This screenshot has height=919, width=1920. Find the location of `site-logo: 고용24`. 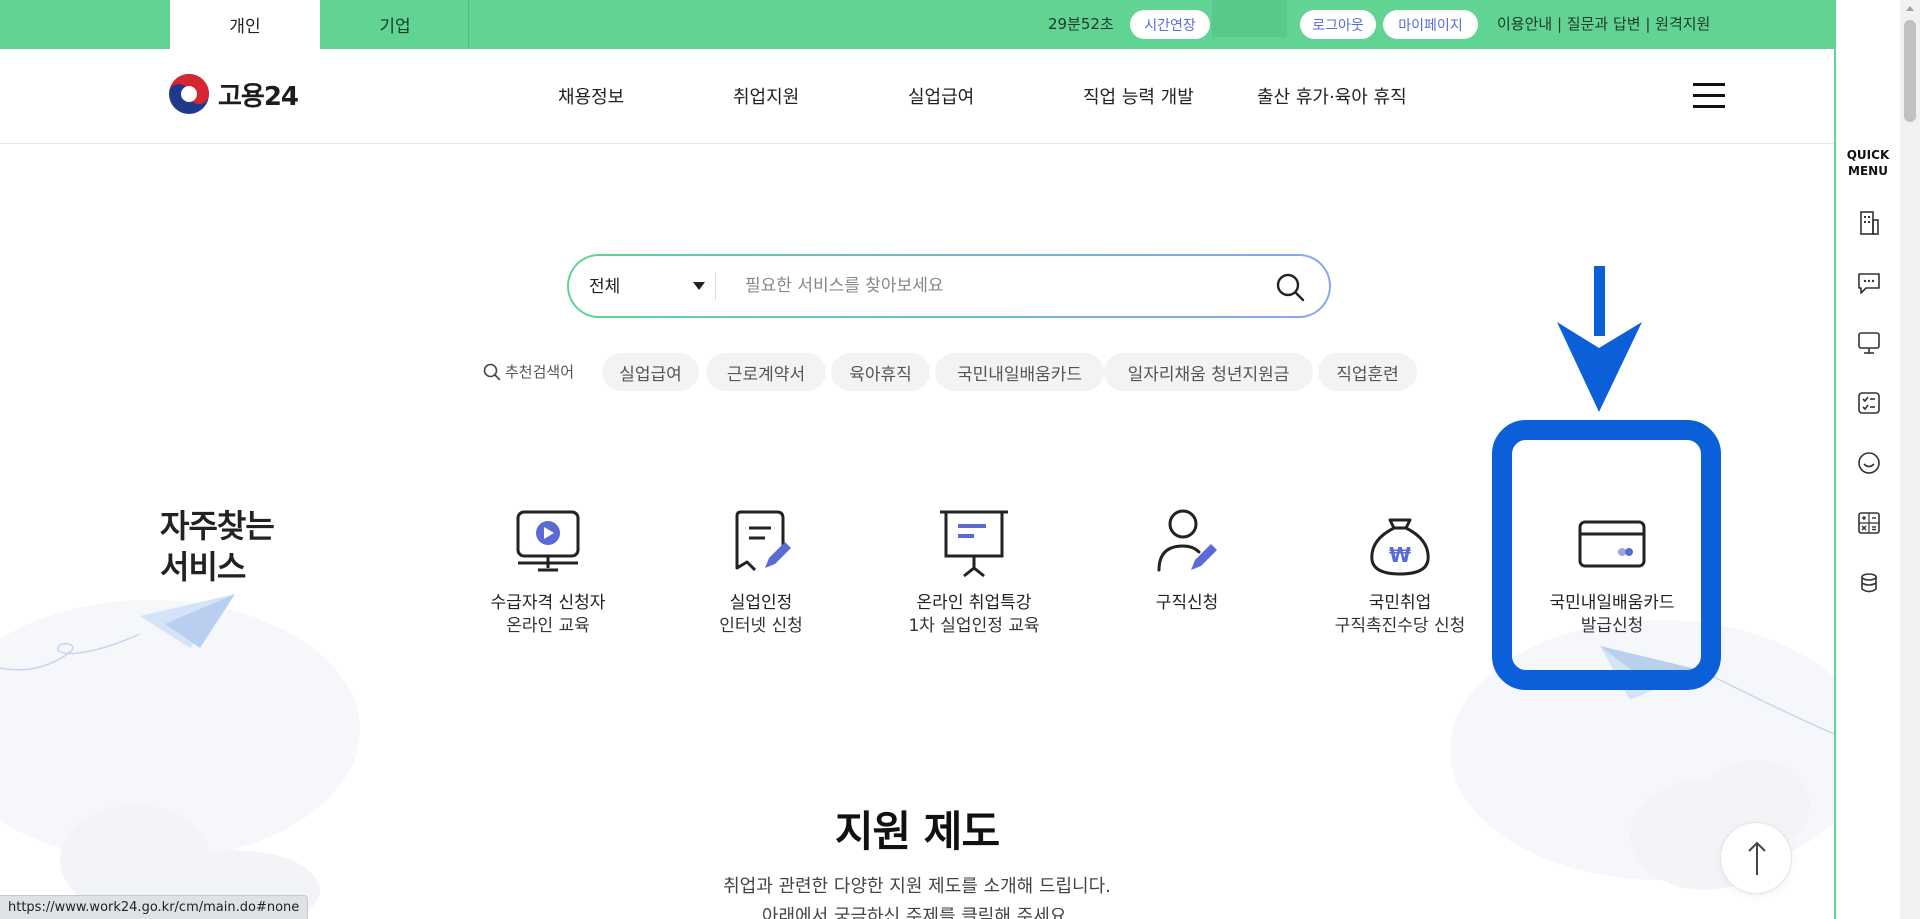

site-logo: 고용24 is located at coordinates (233, 94).